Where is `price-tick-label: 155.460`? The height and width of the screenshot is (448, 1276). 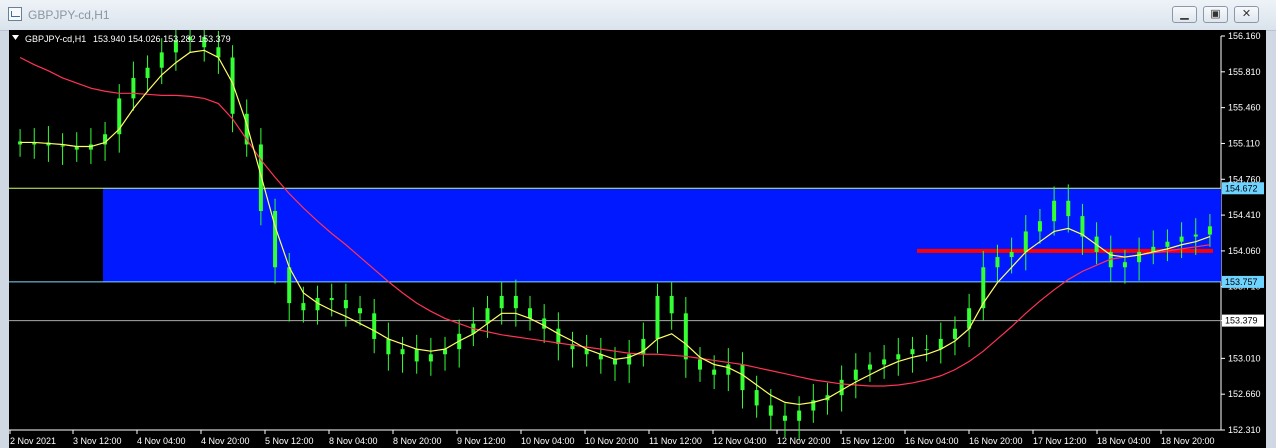
price-tick-label: 155.460 is located at coordinates (1244, 108).